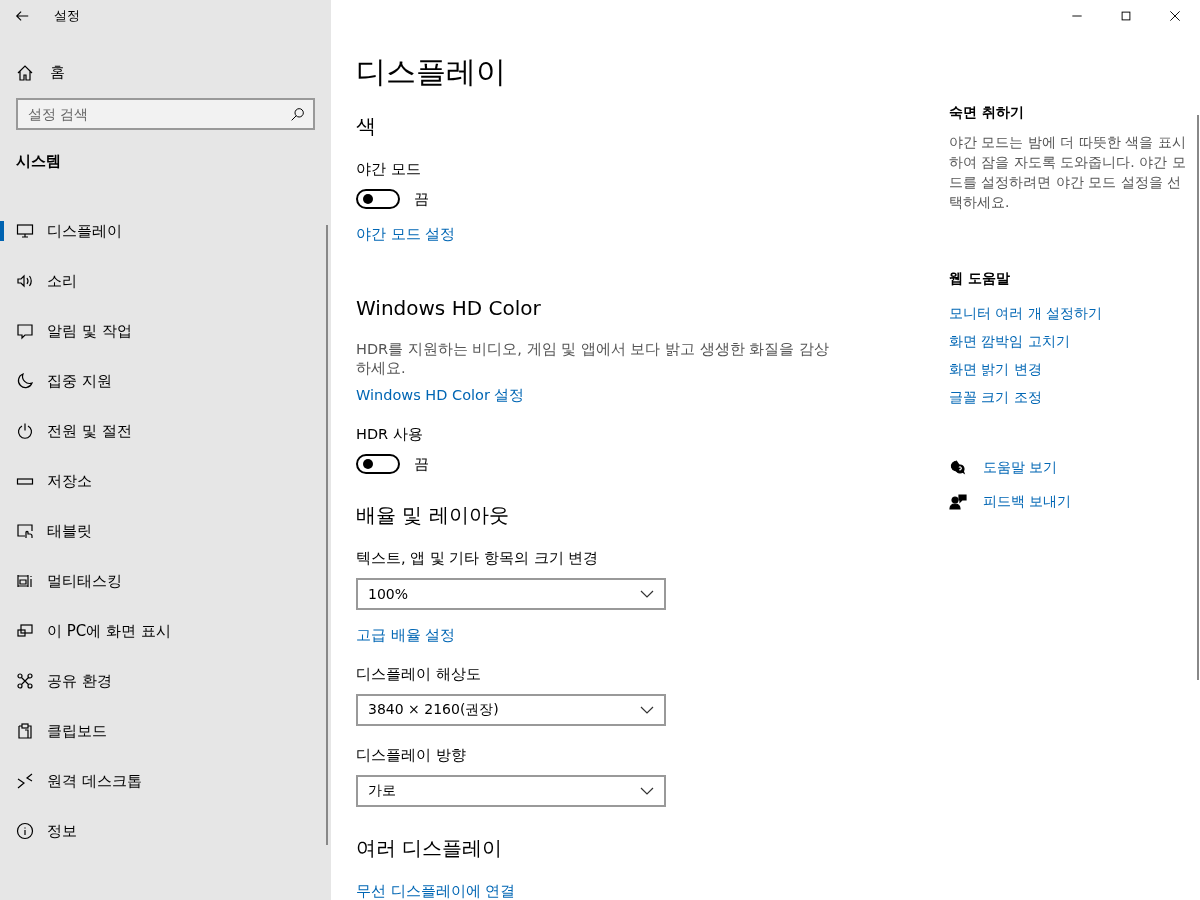  What do you see at coordinates (165, 481) in the screenshot?
I see `sidebar-item: 저장소` at bounding box center [165, 481].